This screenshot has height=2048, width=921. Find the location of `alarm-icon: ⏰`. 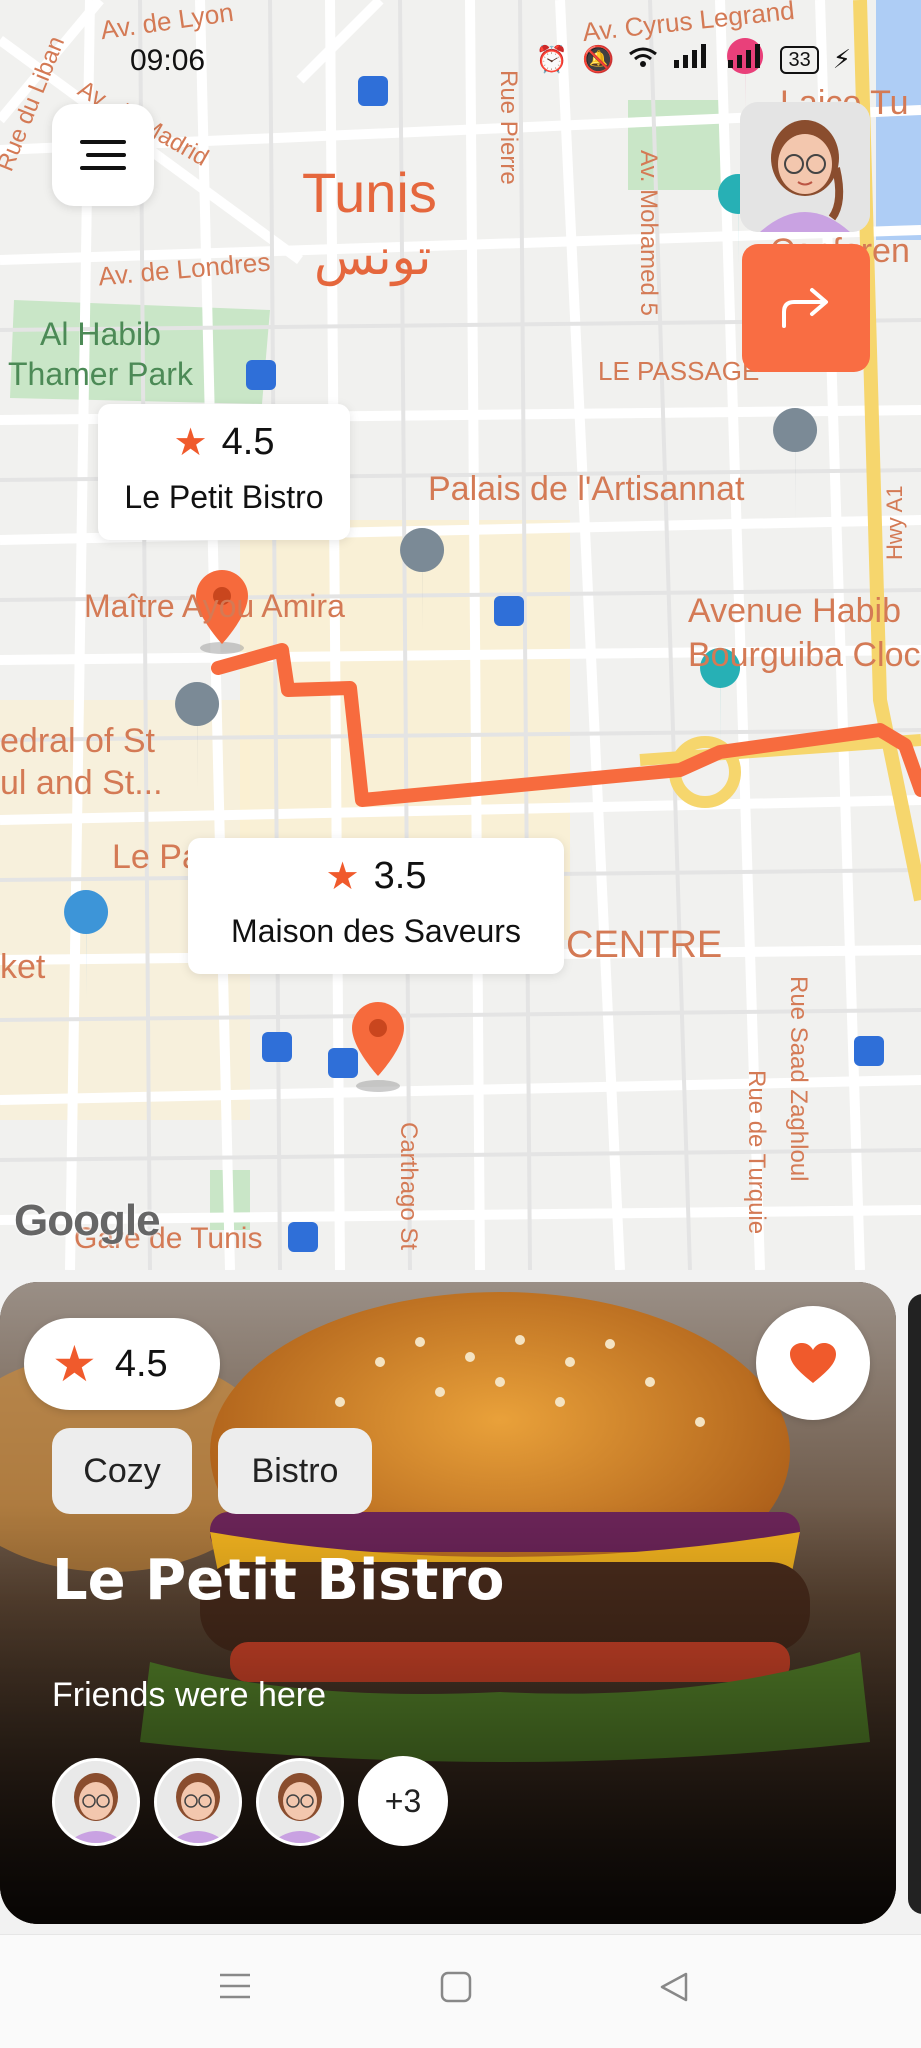

alarm-icon: ⏰ is located at coordinates (552, 59).